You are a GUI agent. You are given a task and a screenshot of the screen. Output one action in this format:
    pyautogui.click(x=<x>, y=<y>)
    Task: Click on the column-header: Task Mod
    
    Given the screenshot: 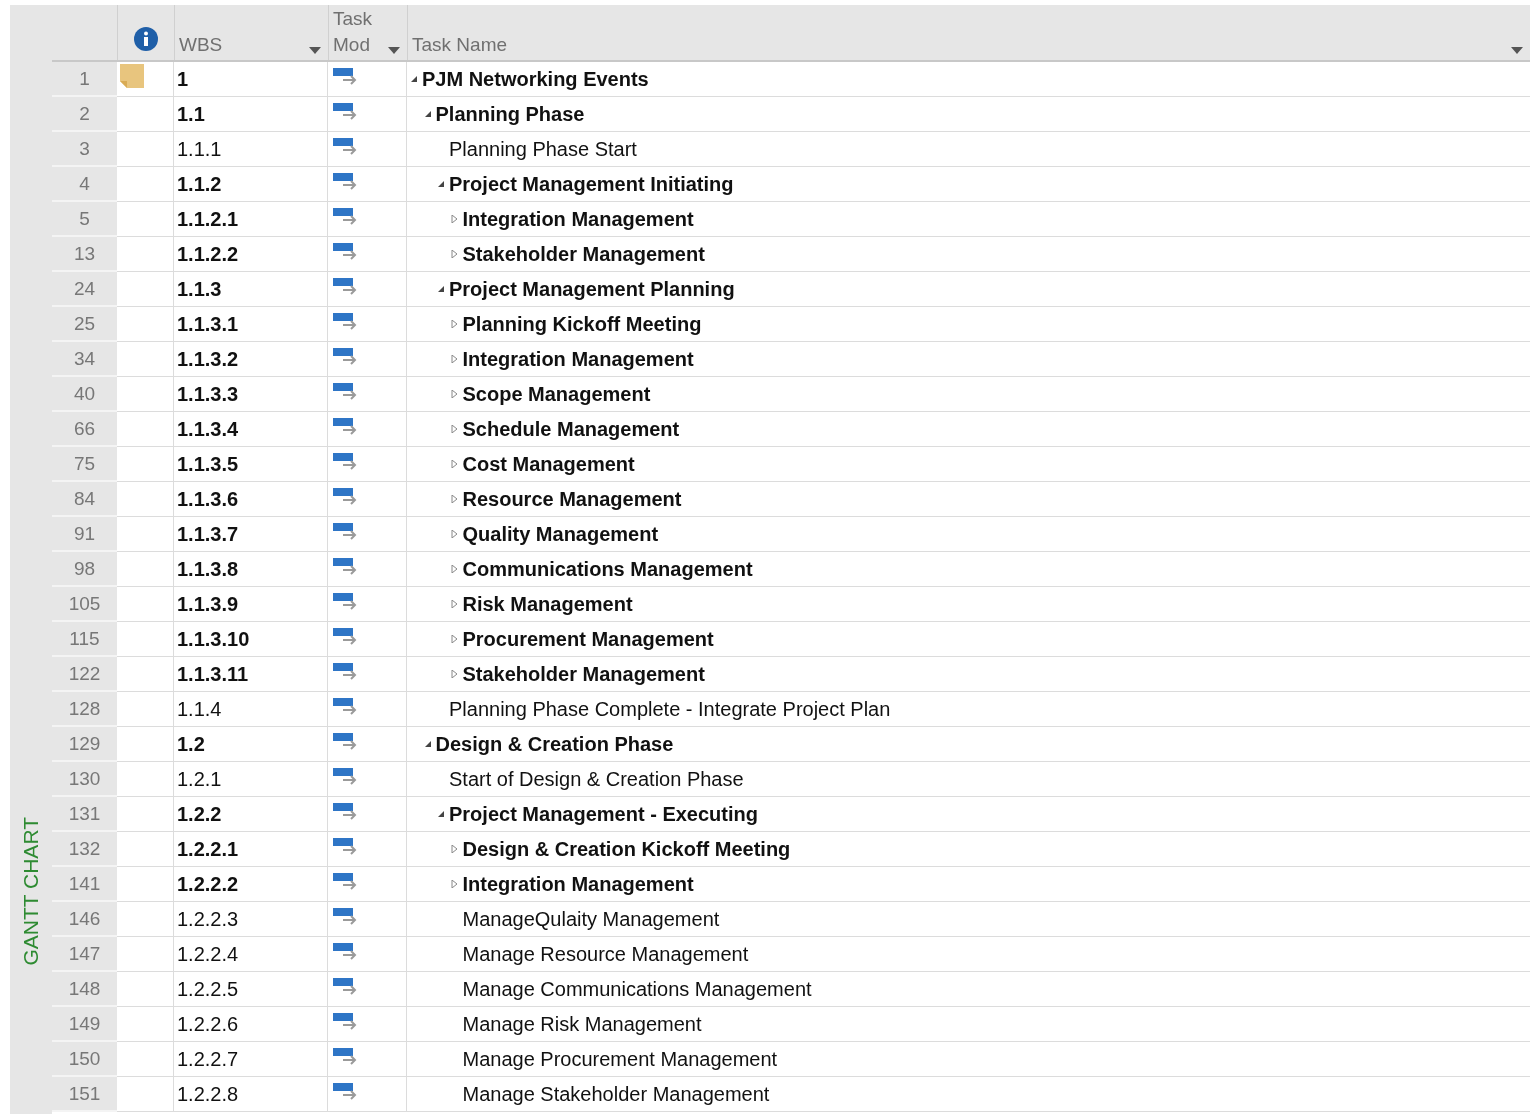 What is the action you would take?
    pyautogui.click(x=368, y=32)
    